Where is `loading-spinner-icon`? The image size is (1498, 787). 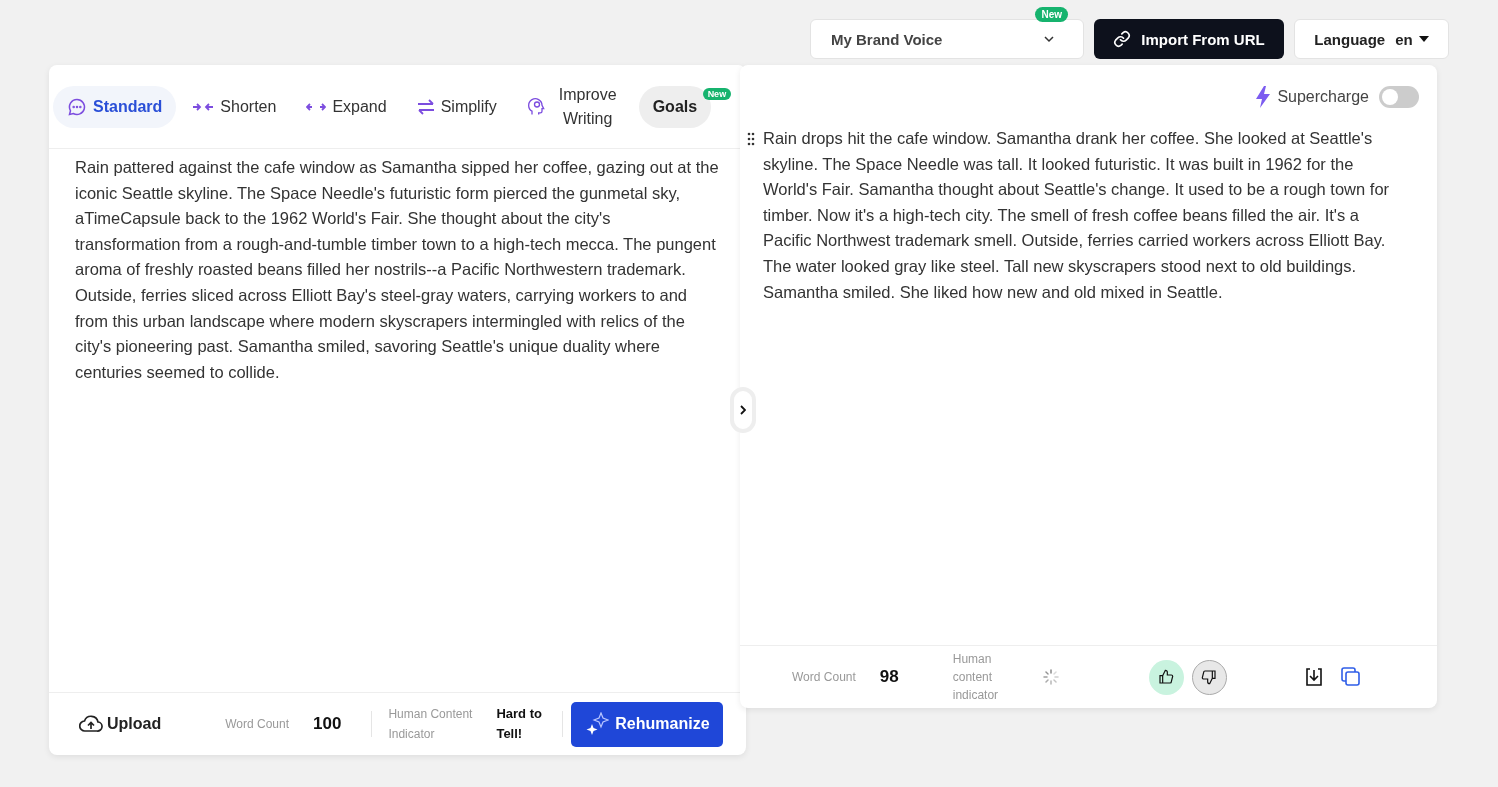 loading-spinner-icon is located at coordinates (1050, 677).